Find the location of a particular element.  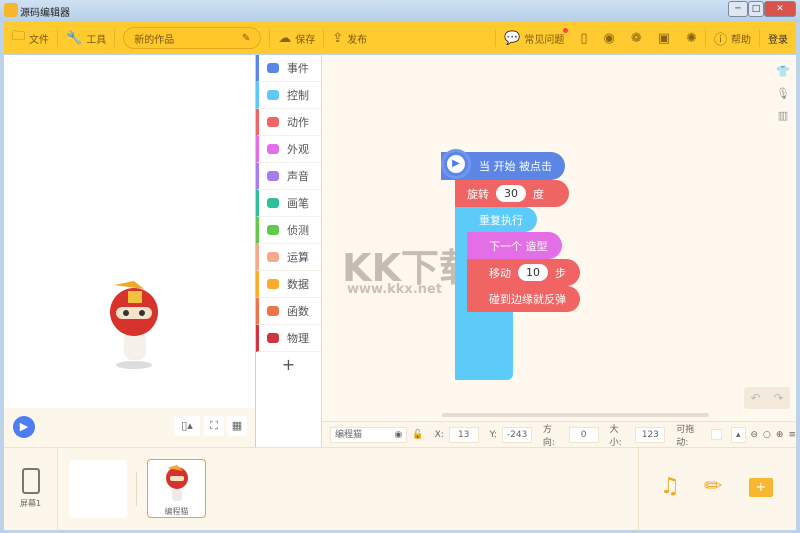

microphone-icon: 🎙 is located at coordinates (783, 94).